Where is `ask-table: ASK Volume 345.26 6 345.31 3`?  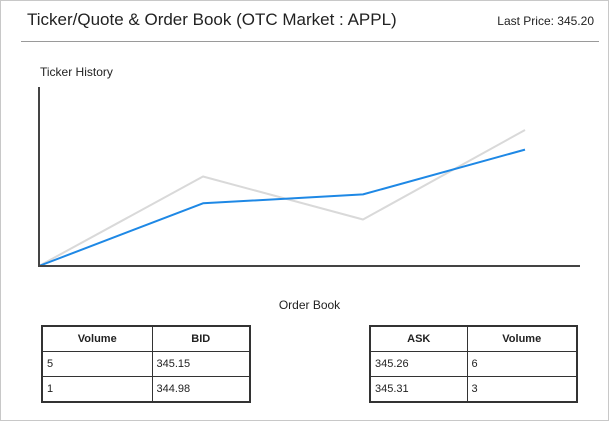 ask-table: ASK Volume 345.26 6 345.31 3 is located at coordinates (473, 364).